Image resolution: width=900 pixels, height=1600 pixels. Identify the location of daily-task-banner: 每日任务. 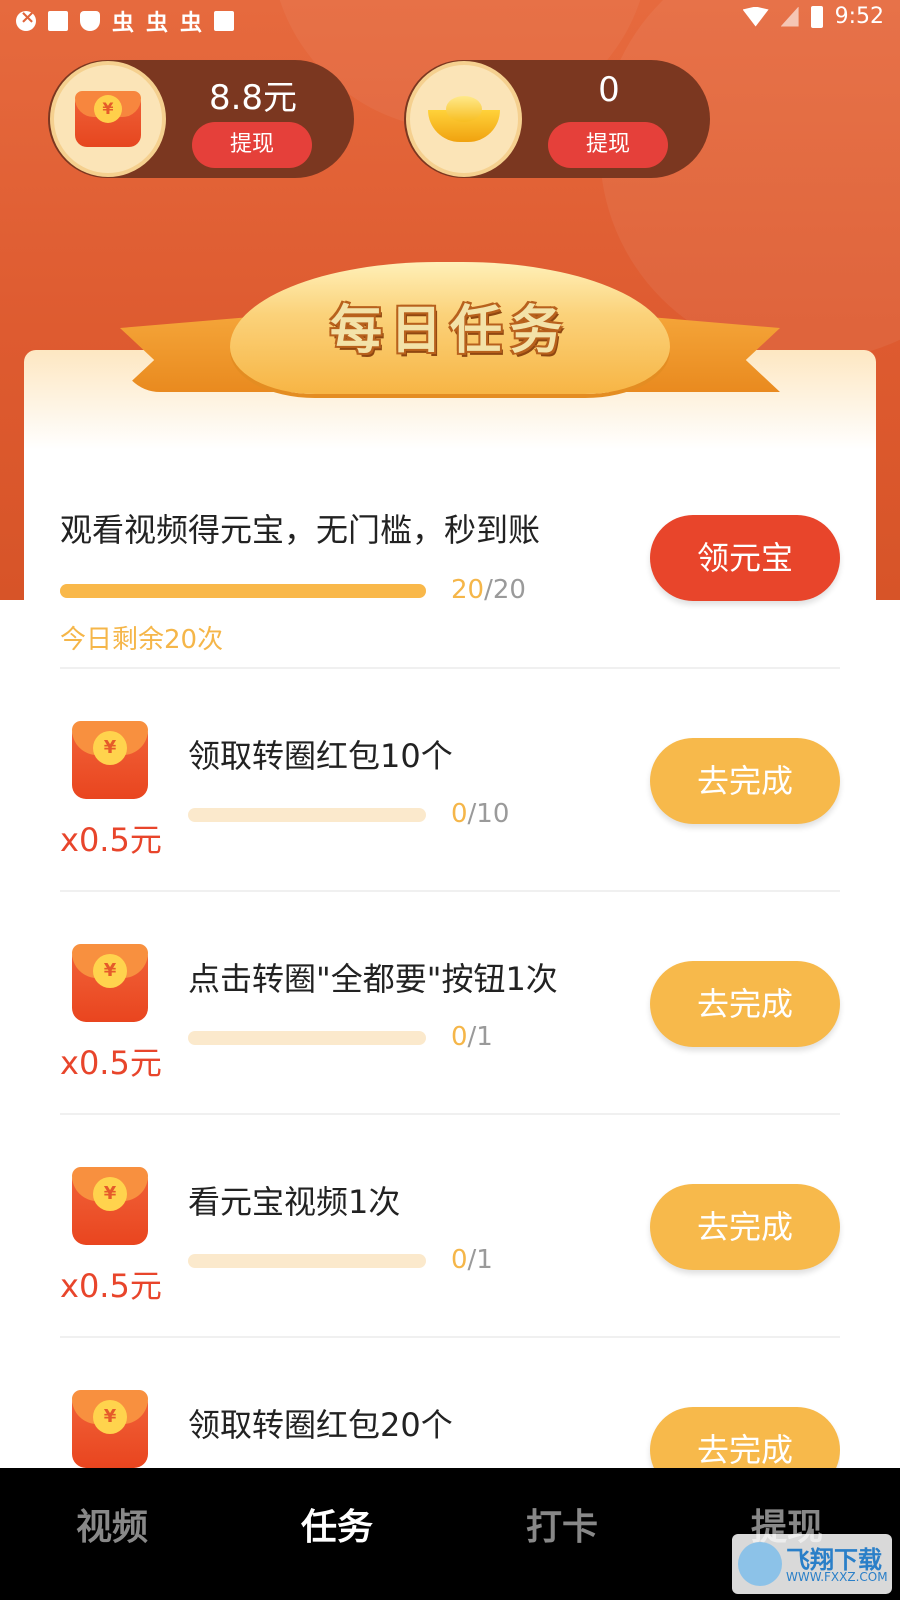
(450, 342).